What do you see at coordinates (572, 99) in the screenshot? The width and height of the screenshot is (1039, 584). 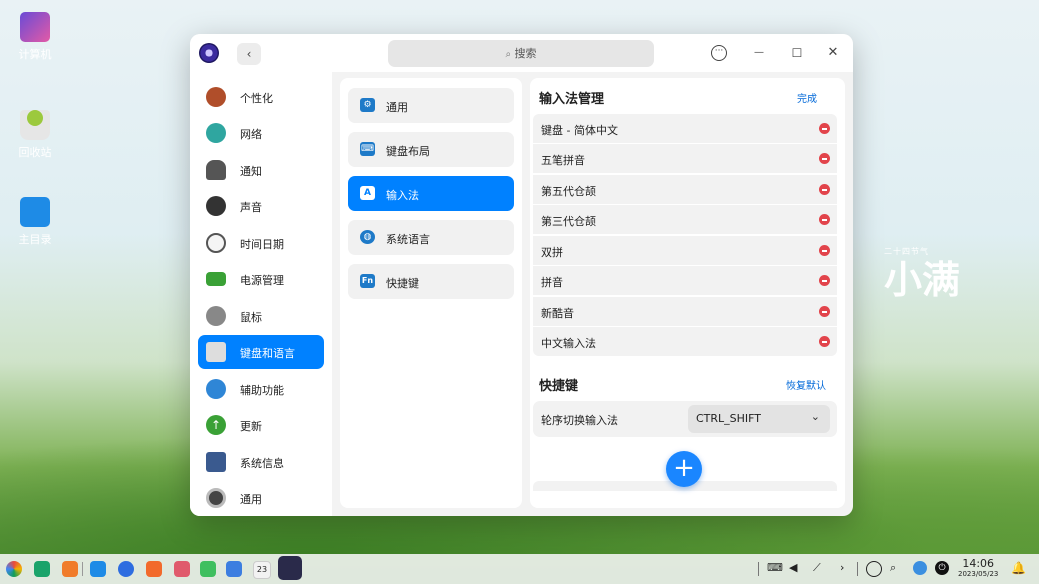 I see `input-method-title: 输入法管理` at bounding box center [572, 99].